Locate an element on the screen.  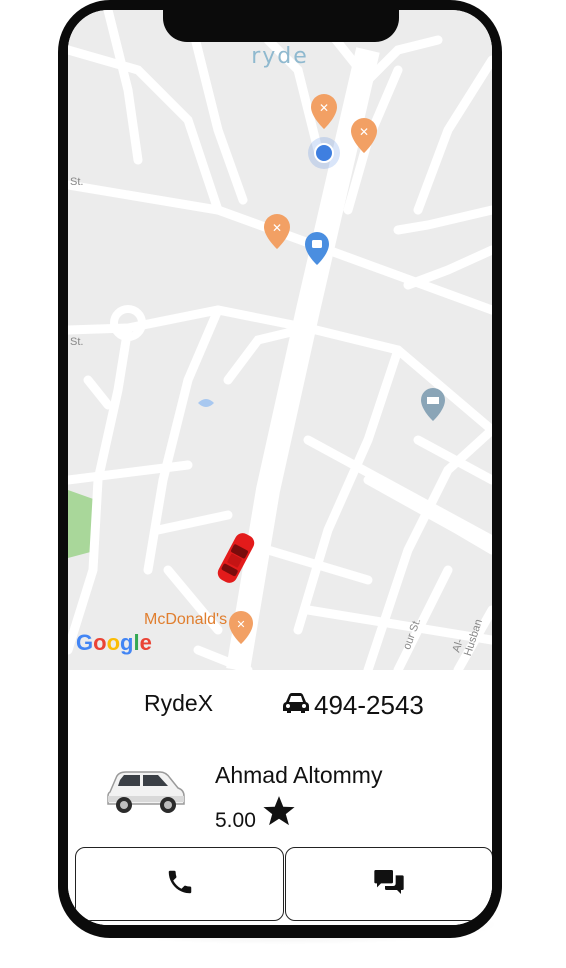
rating-value: 5.00 is located at coordinates (235, 820).